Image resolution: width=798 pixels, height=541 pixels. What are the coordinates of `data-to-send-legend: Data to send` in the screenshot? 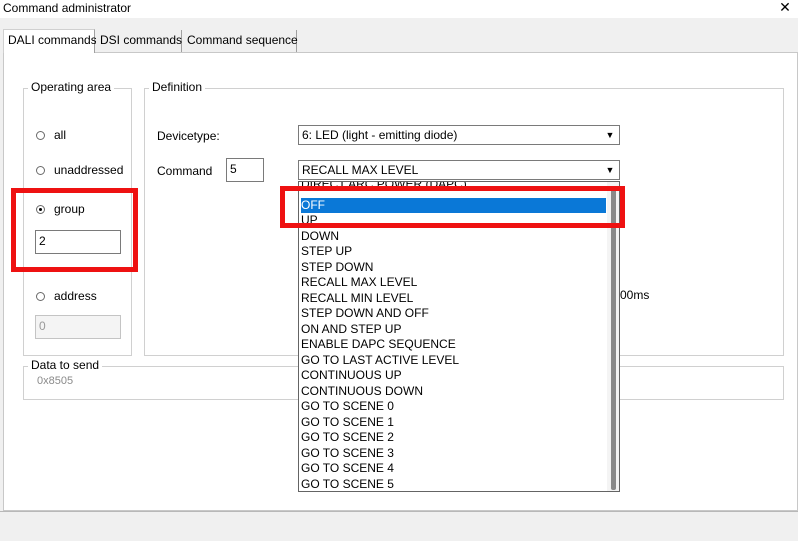 It's located at (65, 365).